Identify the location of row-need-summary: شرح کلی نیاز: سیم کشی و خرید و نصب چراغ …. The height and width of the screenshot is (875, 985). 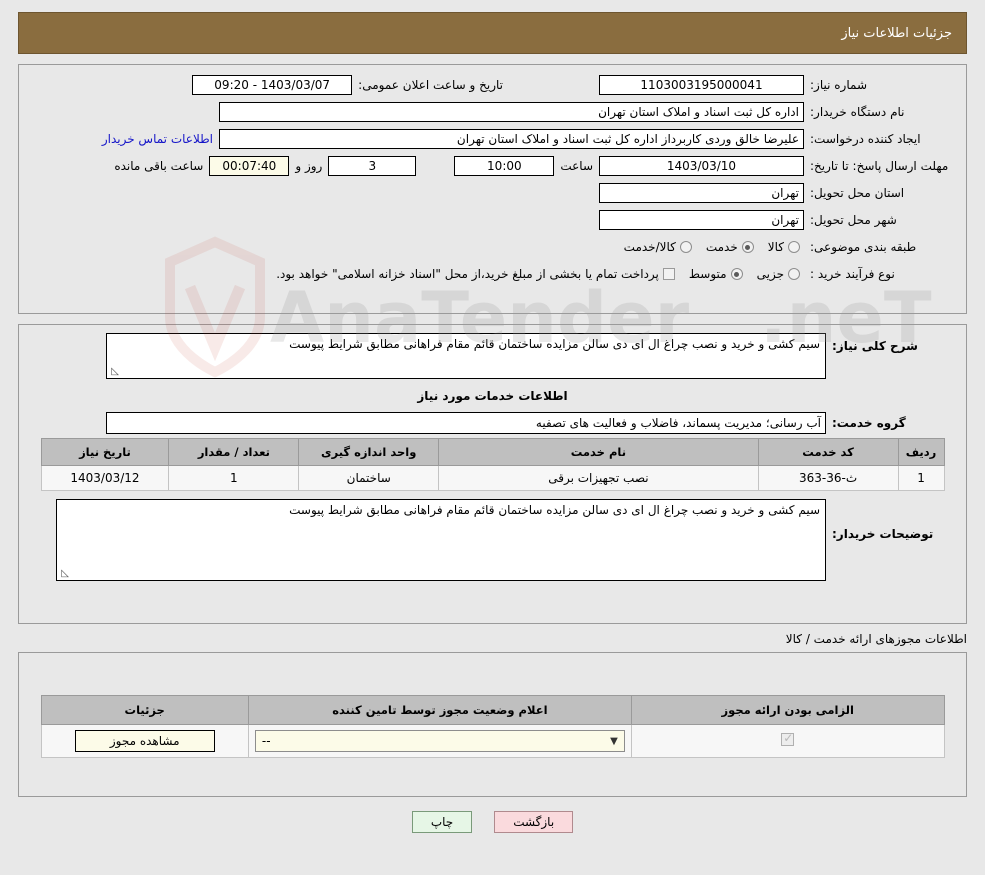
(492, 356).